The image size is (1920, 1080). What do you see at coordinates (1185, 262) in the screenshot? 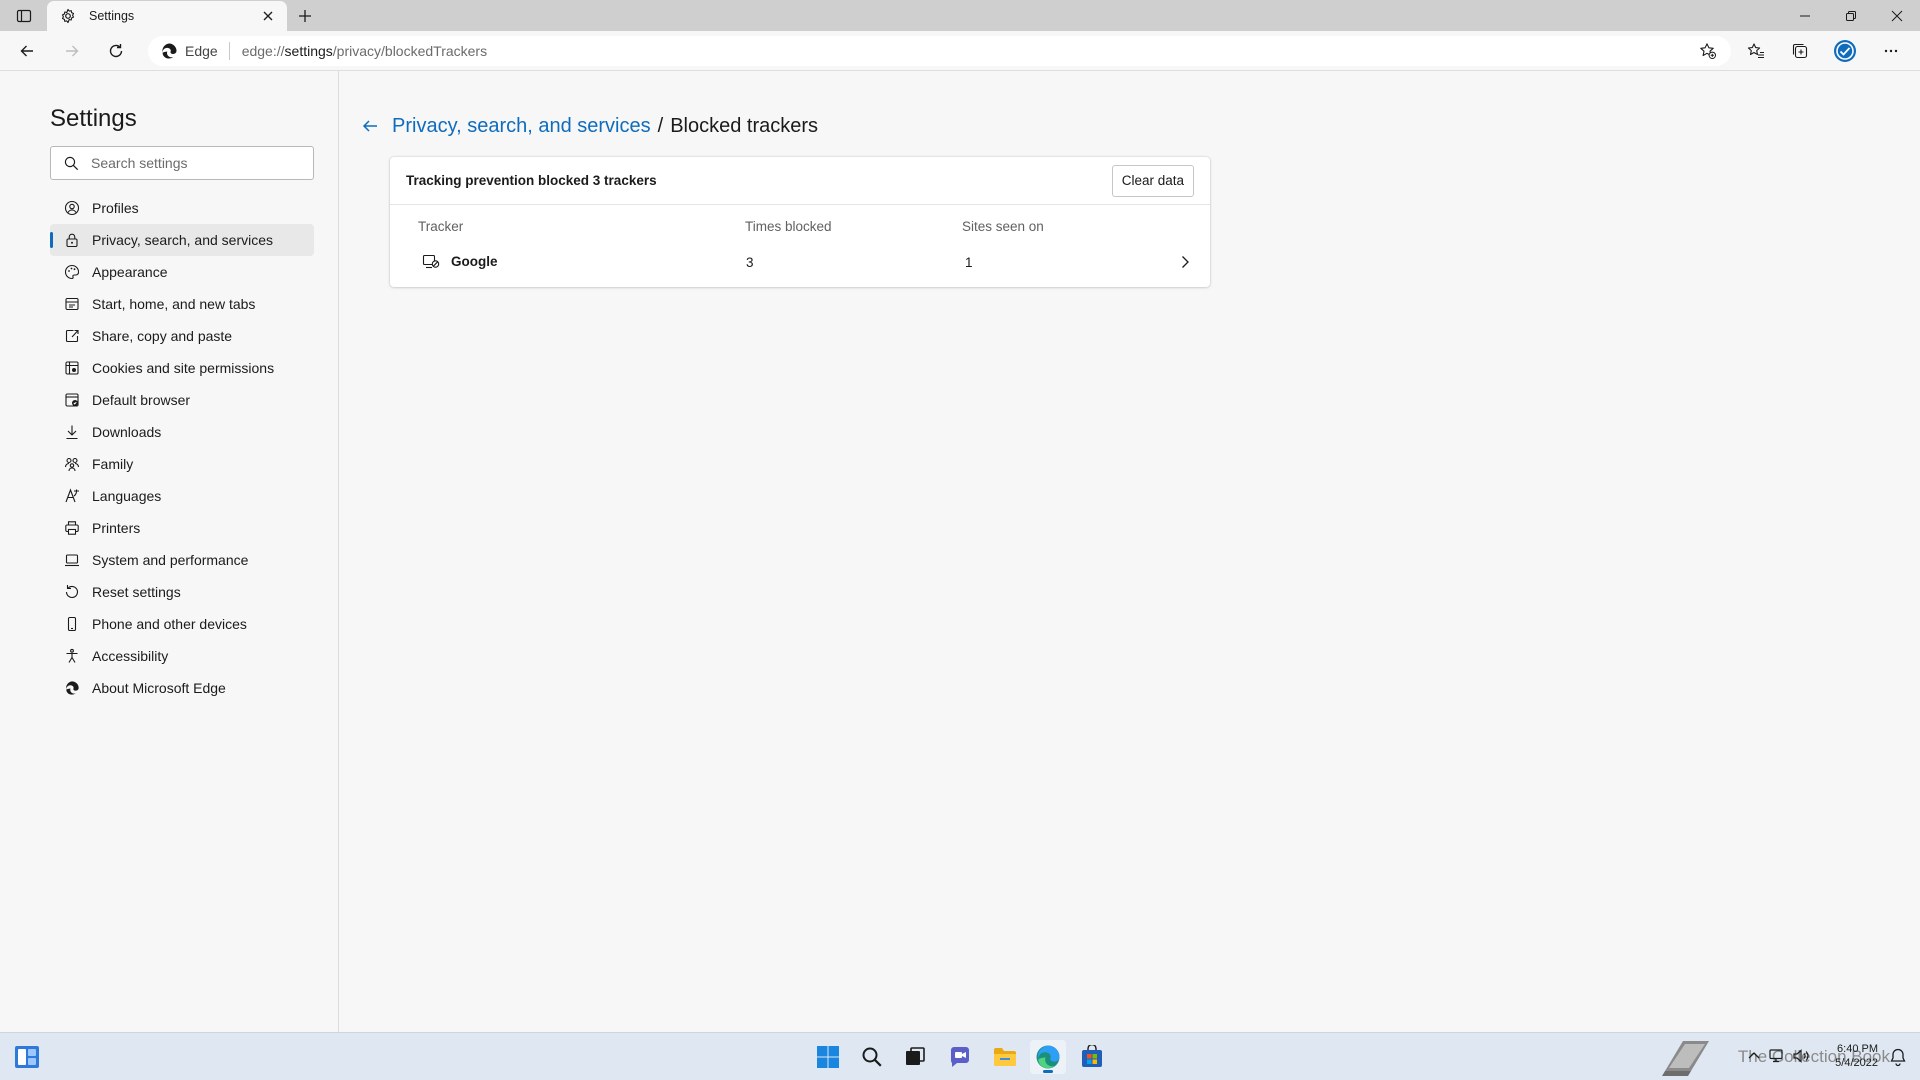
I see `chevron-right-icon` at bounding box center [1185, 262].